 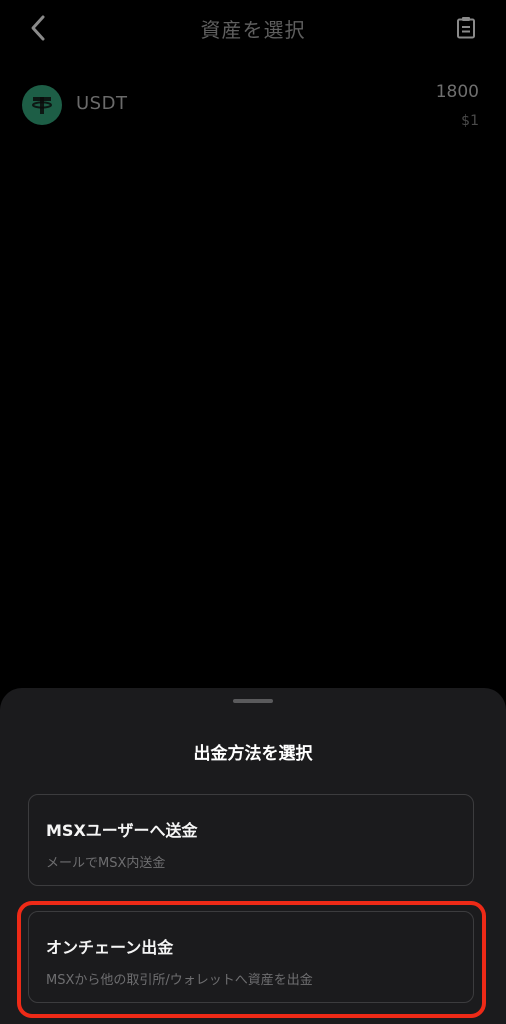 What do you see at coordinates (122, 830) in the screenshot?
I see `option-title: MSXユーザーへ送金` at bounding box center [122, 830].